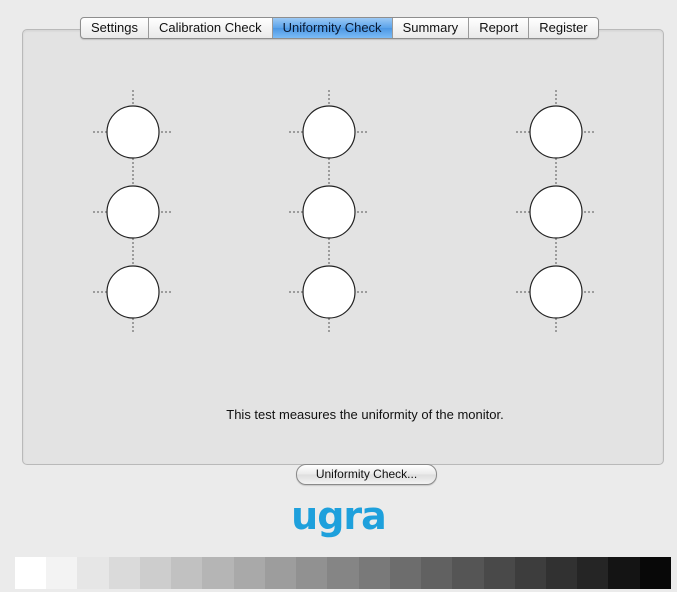 This screenshot has width=677, height=592. I want to click on grayscale-strip, so click(343, 573).